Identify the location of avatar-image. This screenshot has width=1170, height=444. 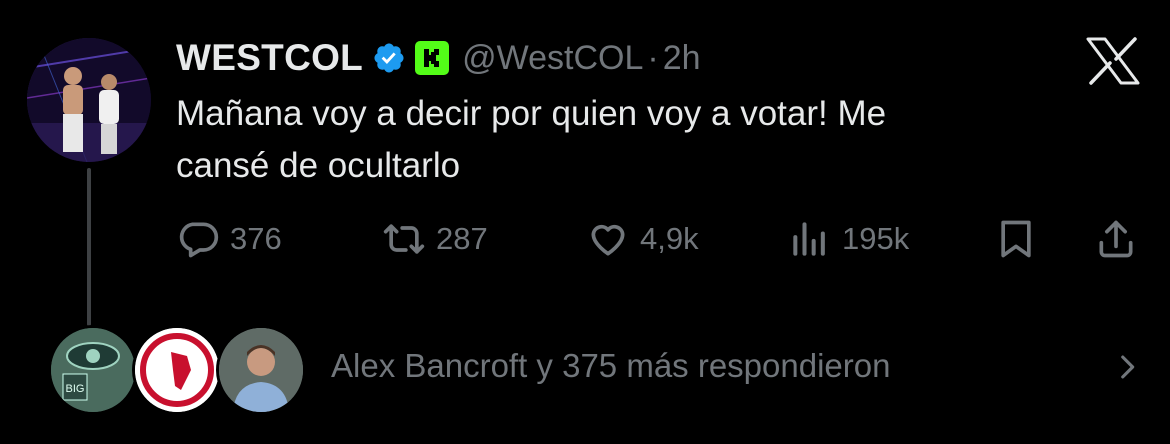
(89, 100).